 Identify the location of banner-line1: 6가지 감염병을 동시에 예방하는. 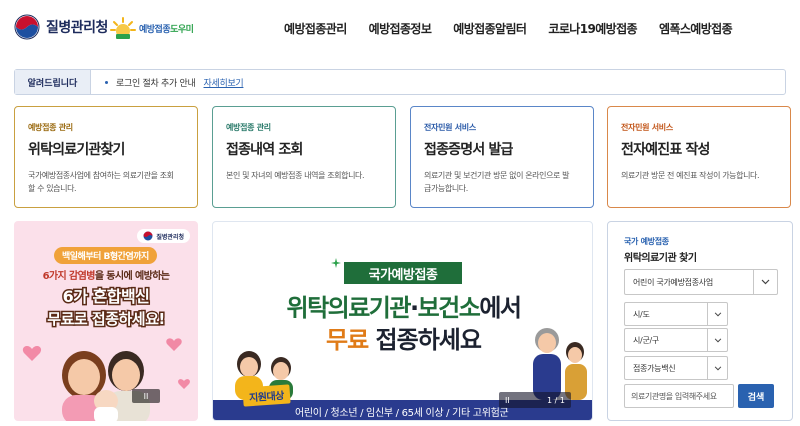
(106, 274).